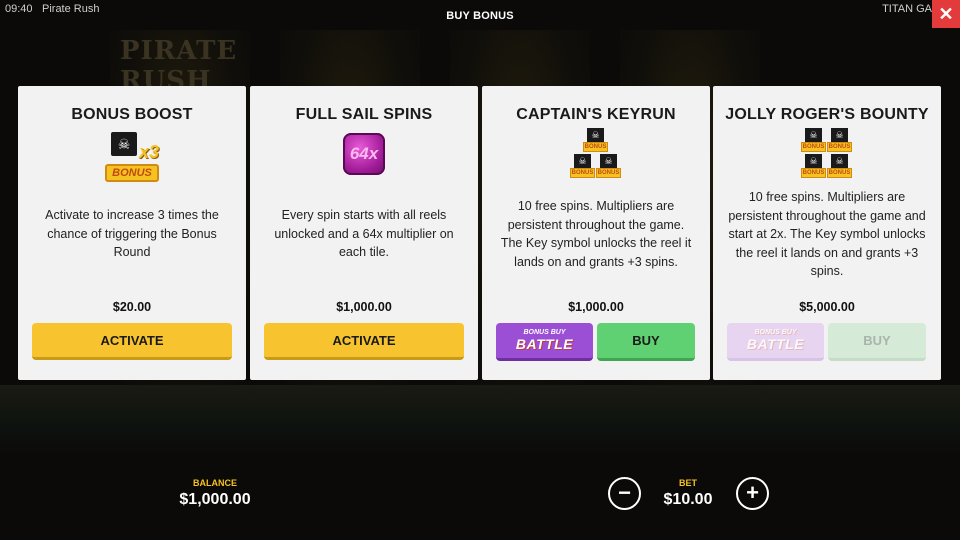 The image size is (960, 540). What do you see at coordinates (215, 499) in the screenshot?
I see `balance-value: $1,000.00` at bounding box center [215, 499].